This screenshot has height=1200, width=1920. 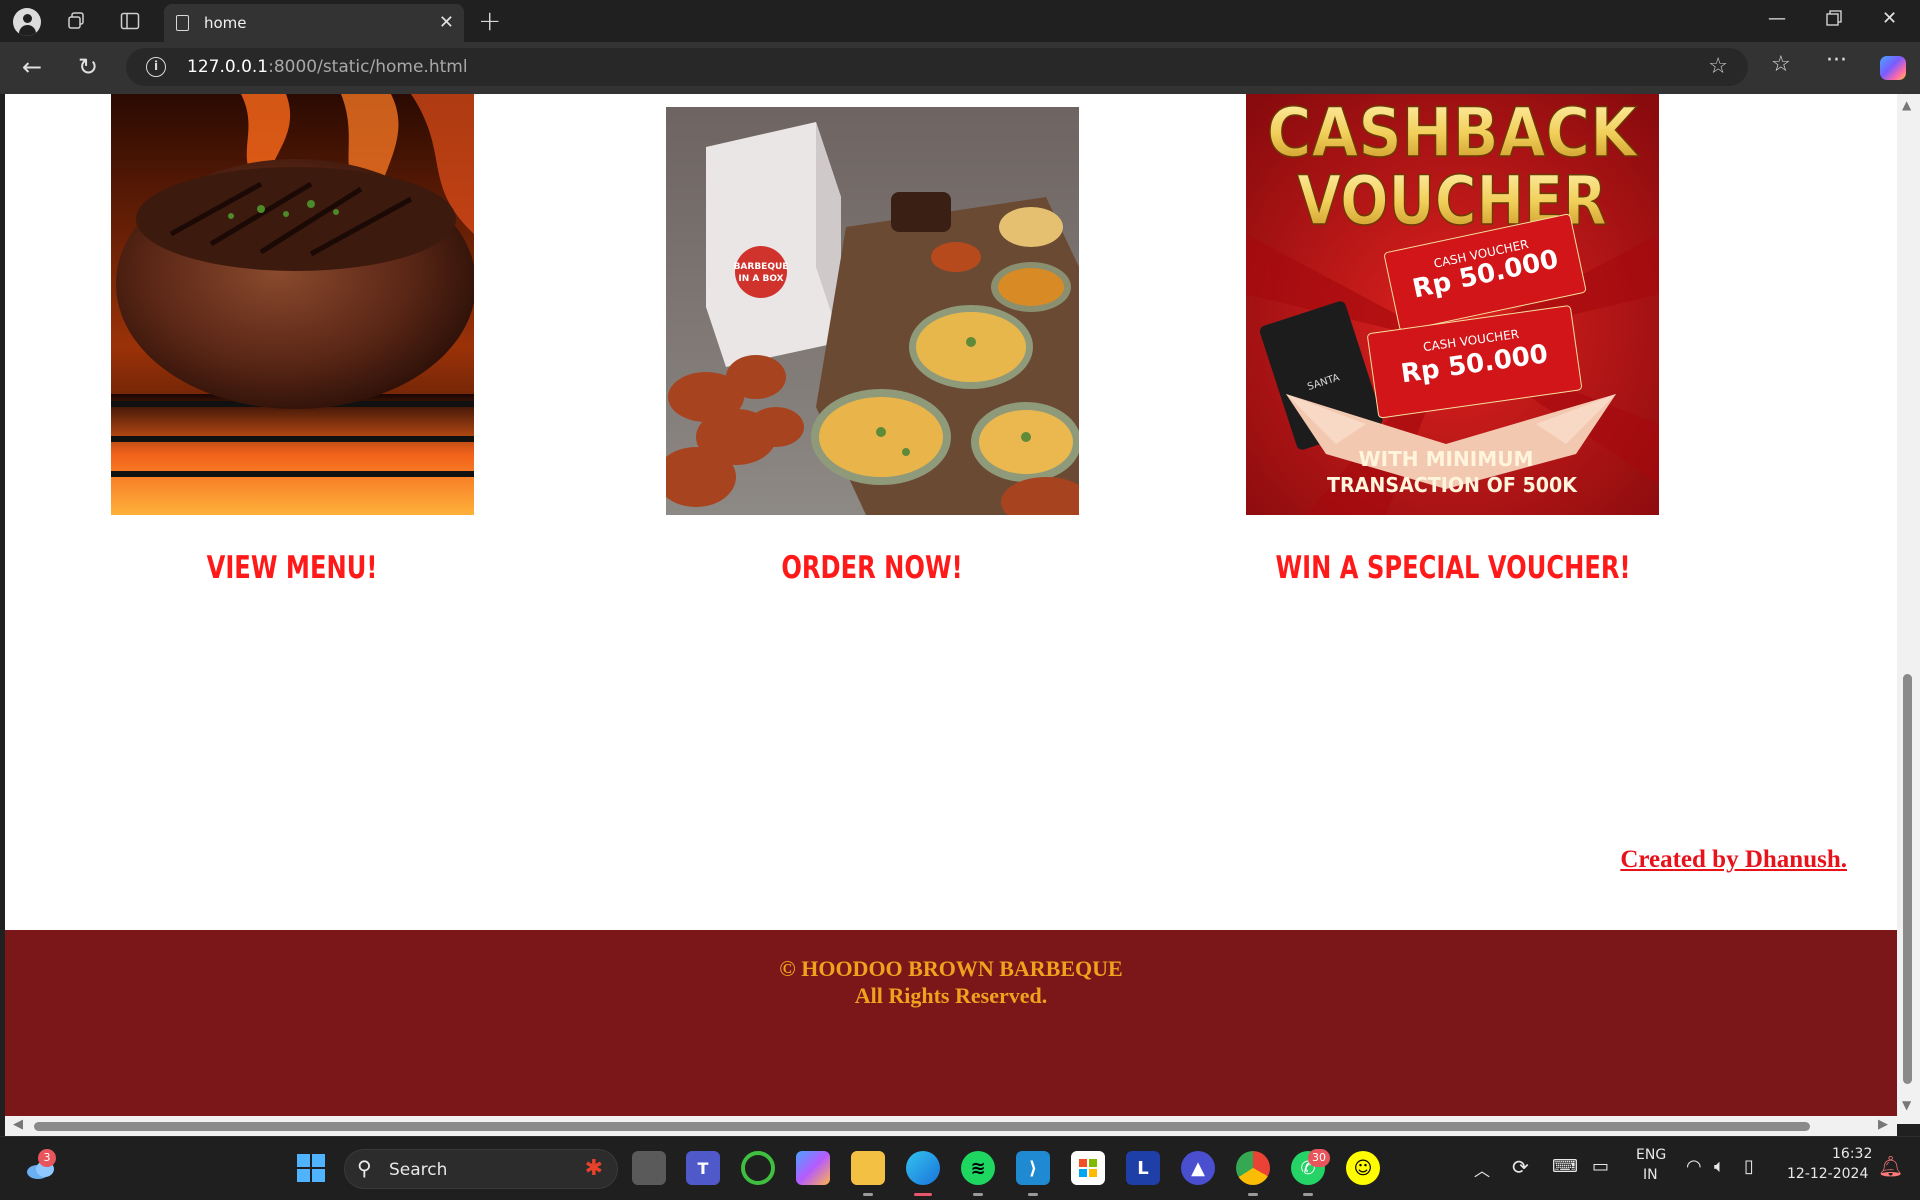 What do you see at coordinates (1198, 1168) in the screenshot?
I see `arc-app-icon: ▲` at bounding box center [1198, 1168].